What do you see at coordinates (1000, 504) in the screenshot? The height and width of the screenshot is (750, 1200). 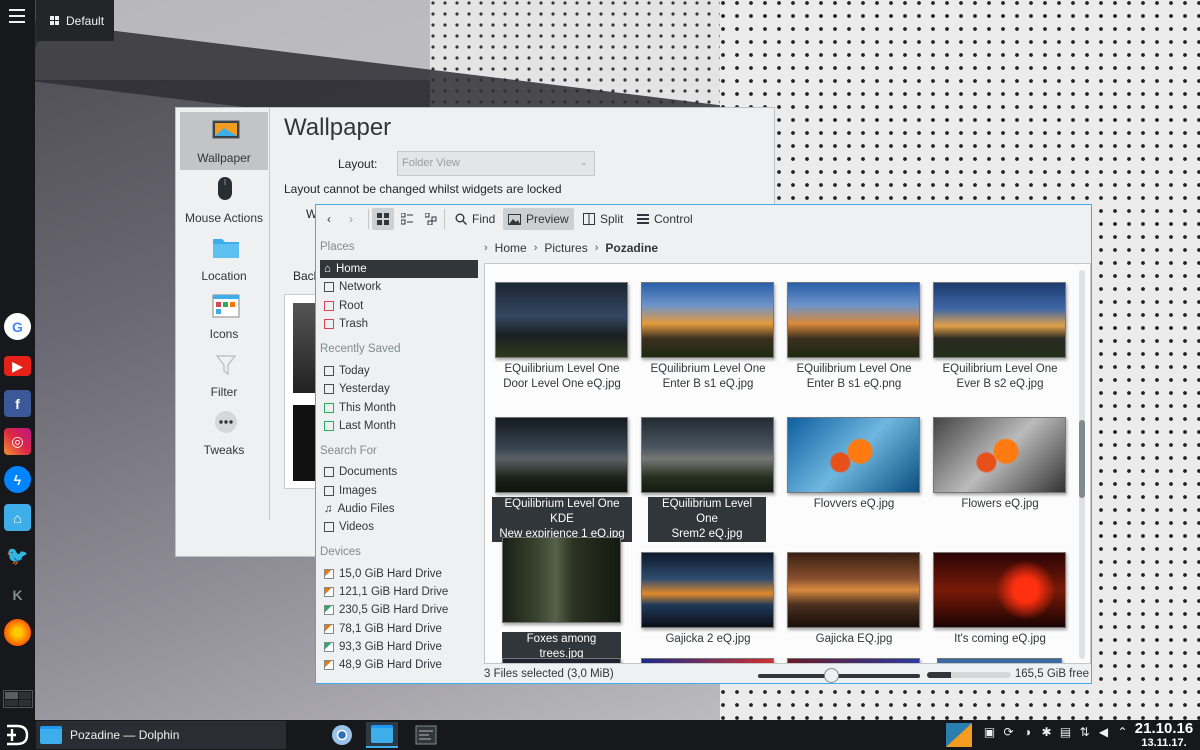 I see `file-name: Flowers eQ.jpg` at bounding box center [1000, 504].